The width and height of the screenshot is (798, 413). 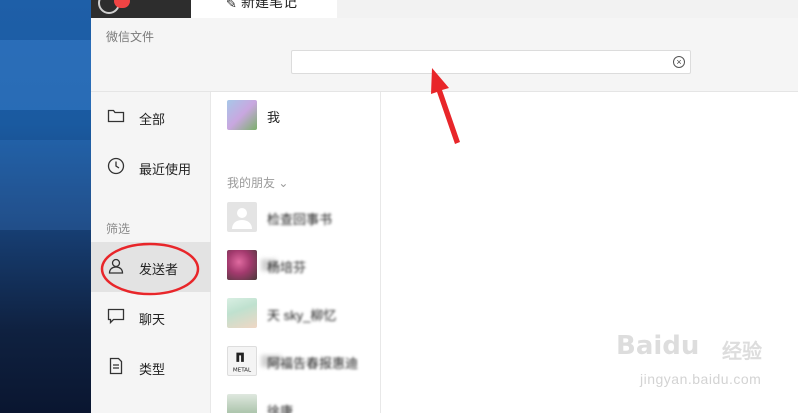 What do you see at coordinates (116, 116) in the screenshot?
I see `folder-icon` at bounding box center [116, 116].